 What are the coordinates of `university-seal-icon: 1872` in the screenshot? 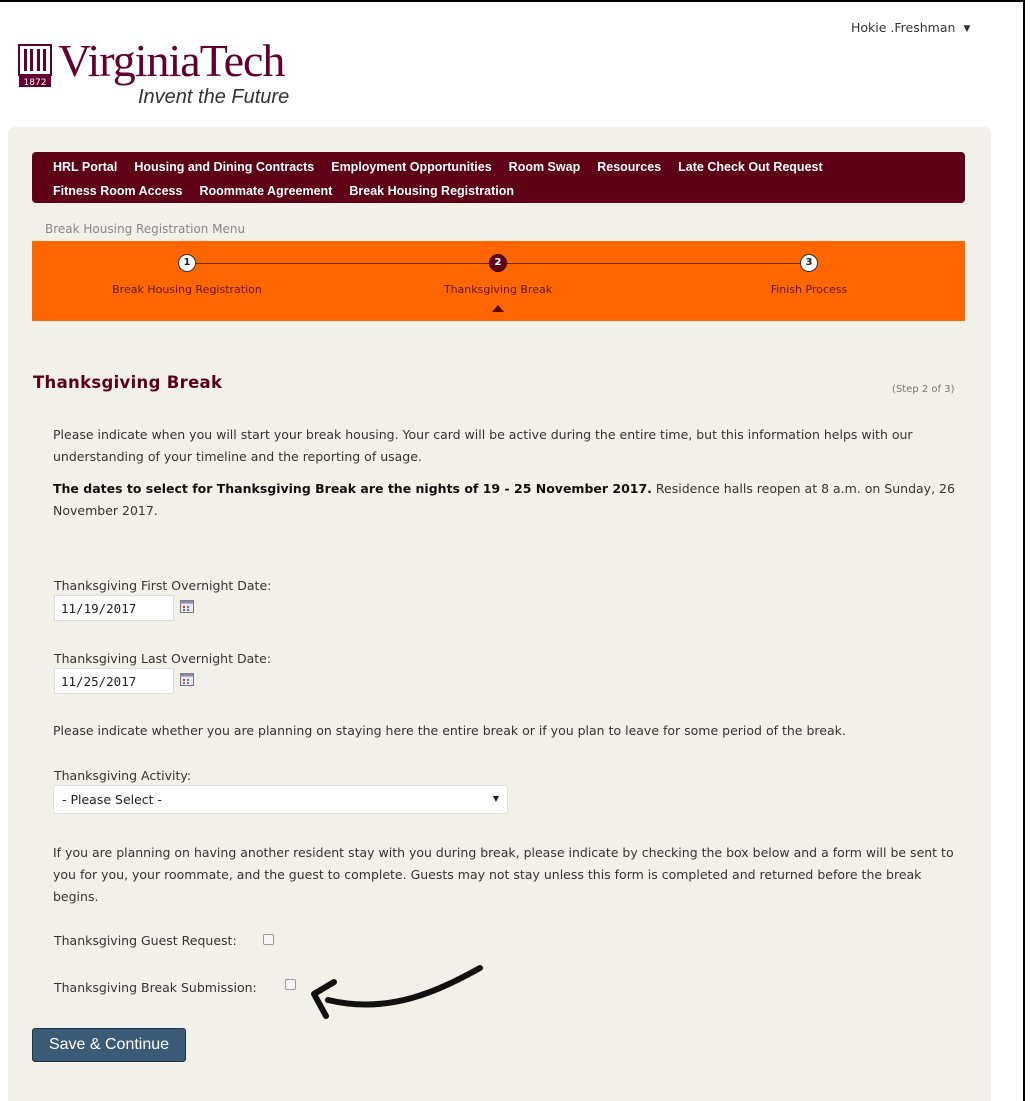 It's located at (35, 66).